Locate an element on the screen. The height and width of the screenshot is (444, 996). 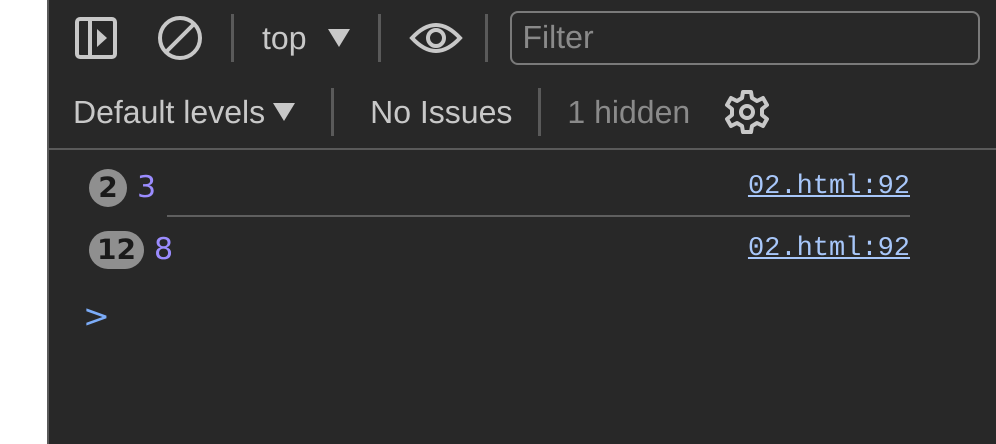
clear-console-icon is located at coordinates (180, 37).